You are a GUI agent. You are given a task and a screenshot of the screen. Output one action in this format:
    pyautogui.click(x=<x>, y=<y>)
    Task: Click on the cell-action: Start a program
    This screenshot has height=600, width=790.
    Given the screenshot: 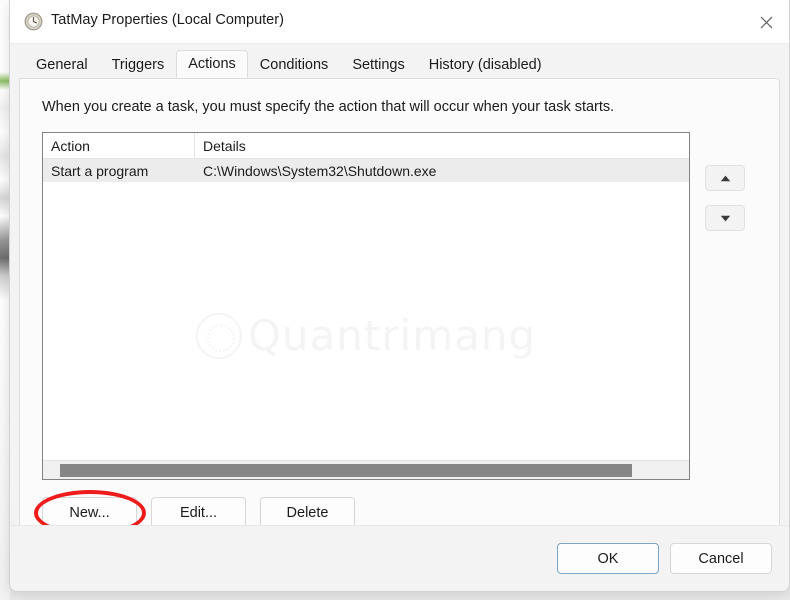 What is the action you would take?
    pyautogui.click(x=100, y=170)
    